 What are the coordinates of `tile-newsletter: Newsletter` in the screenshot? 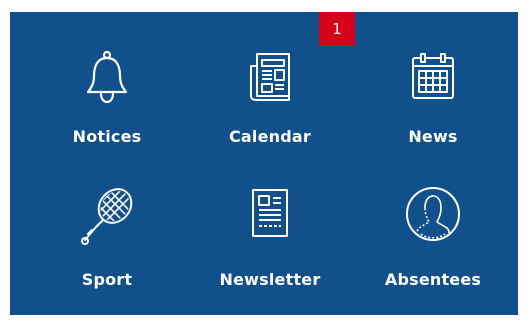 It's located at (270, 234).